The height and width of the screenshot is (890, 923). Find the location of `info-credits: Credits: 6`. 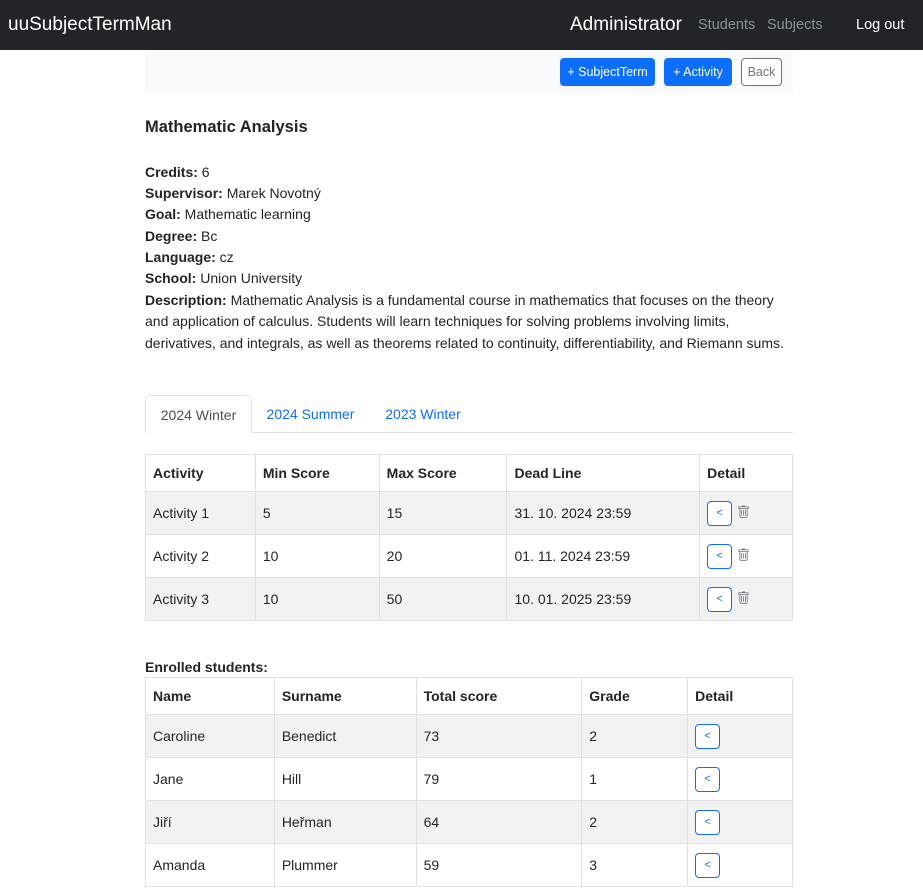

info-credits: Credits: 6 is located at coordinates (177, 172).